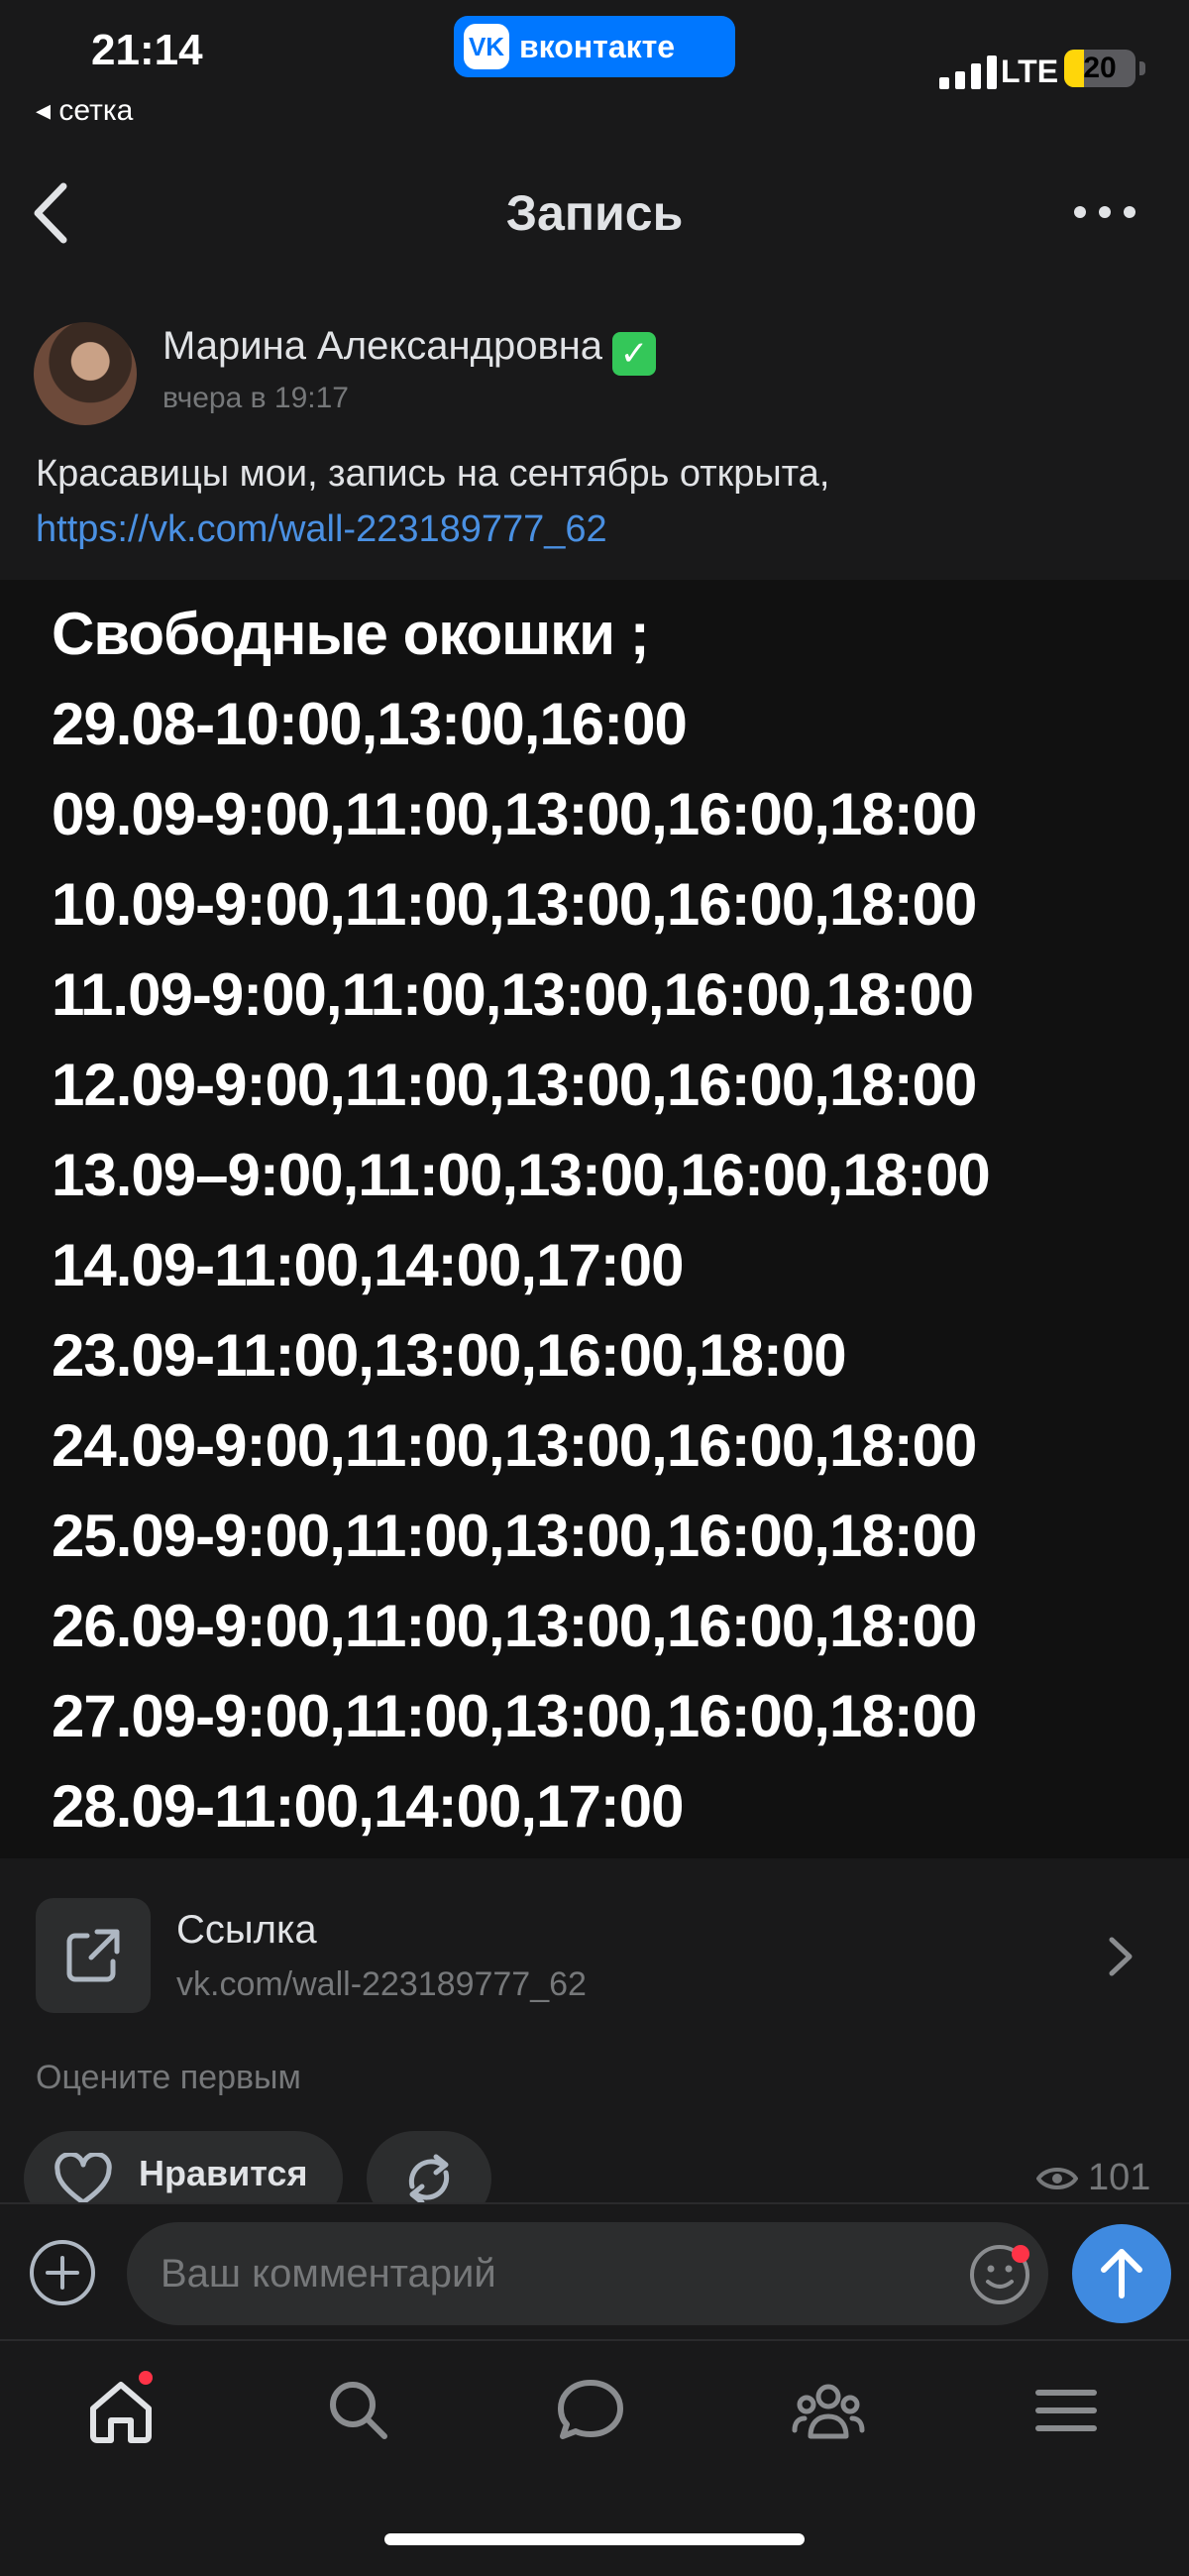 The width and height of the screenshot is (1189, 2576). What do you see at coordinates (169, 2077) in the screenshot?
I see `rate-first-label: Оцените первым` at bounding box center [169, 2077].